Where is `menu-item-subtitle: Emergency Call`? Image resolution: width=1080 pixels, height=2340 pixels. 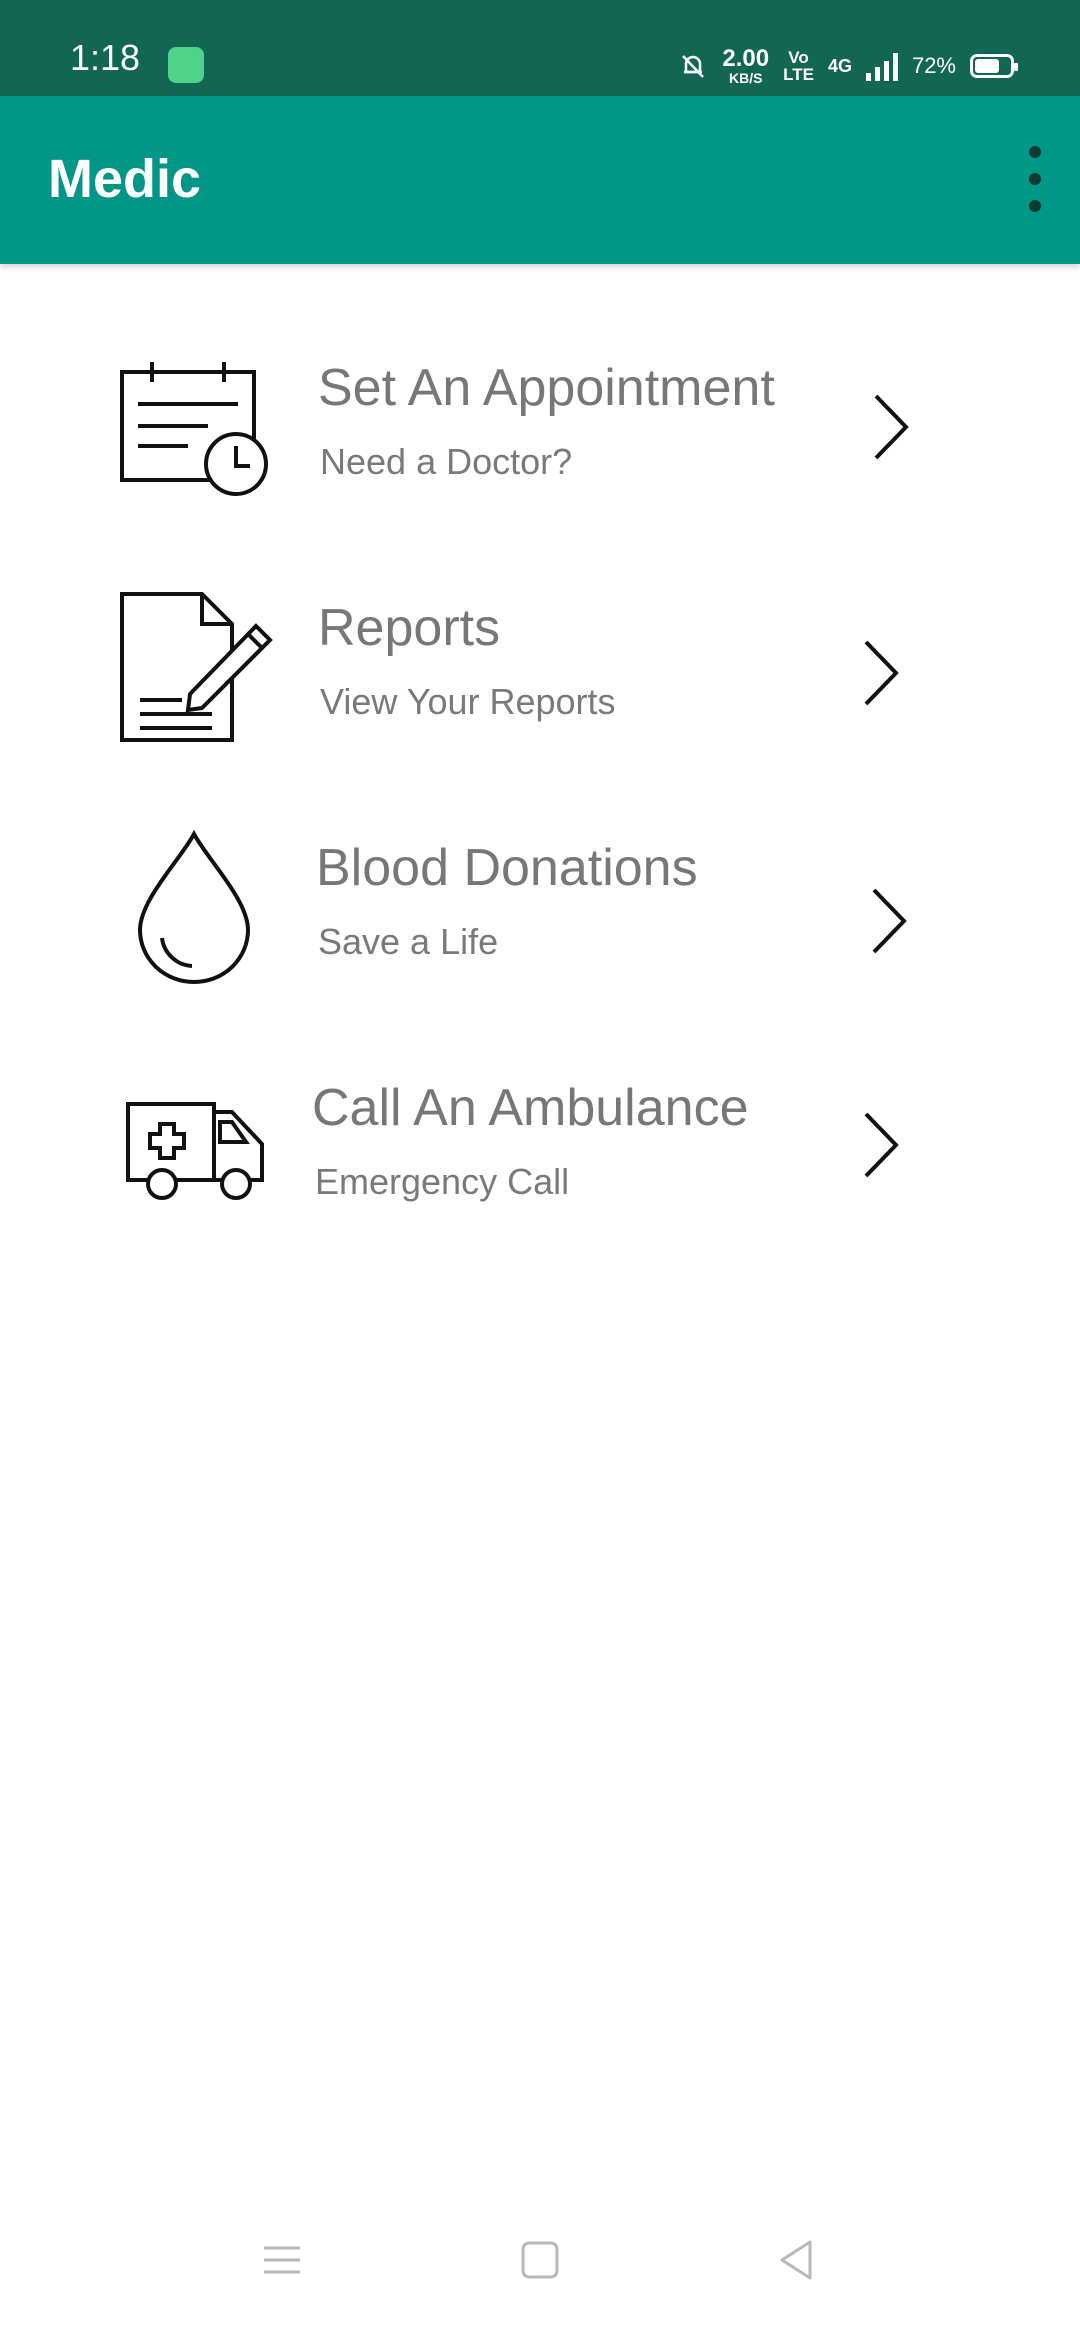
menu-item-subtitle: Emergency Call is located at coordinates (442, 1181).